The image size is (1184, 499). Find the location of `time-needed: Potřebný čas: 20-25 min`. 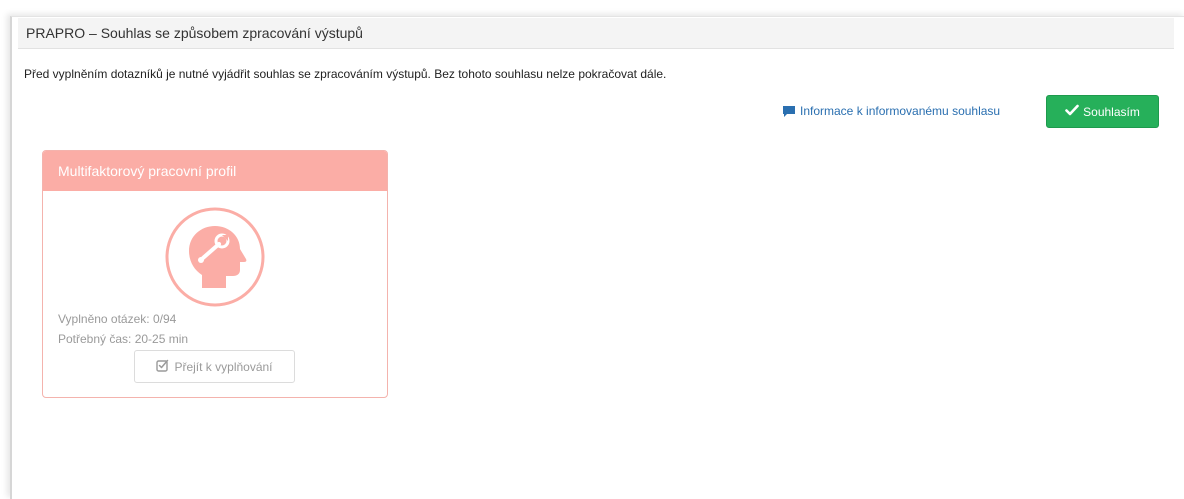

time-needed: Potřebný čas: 20-25 min is located at coordinates (123, 339).